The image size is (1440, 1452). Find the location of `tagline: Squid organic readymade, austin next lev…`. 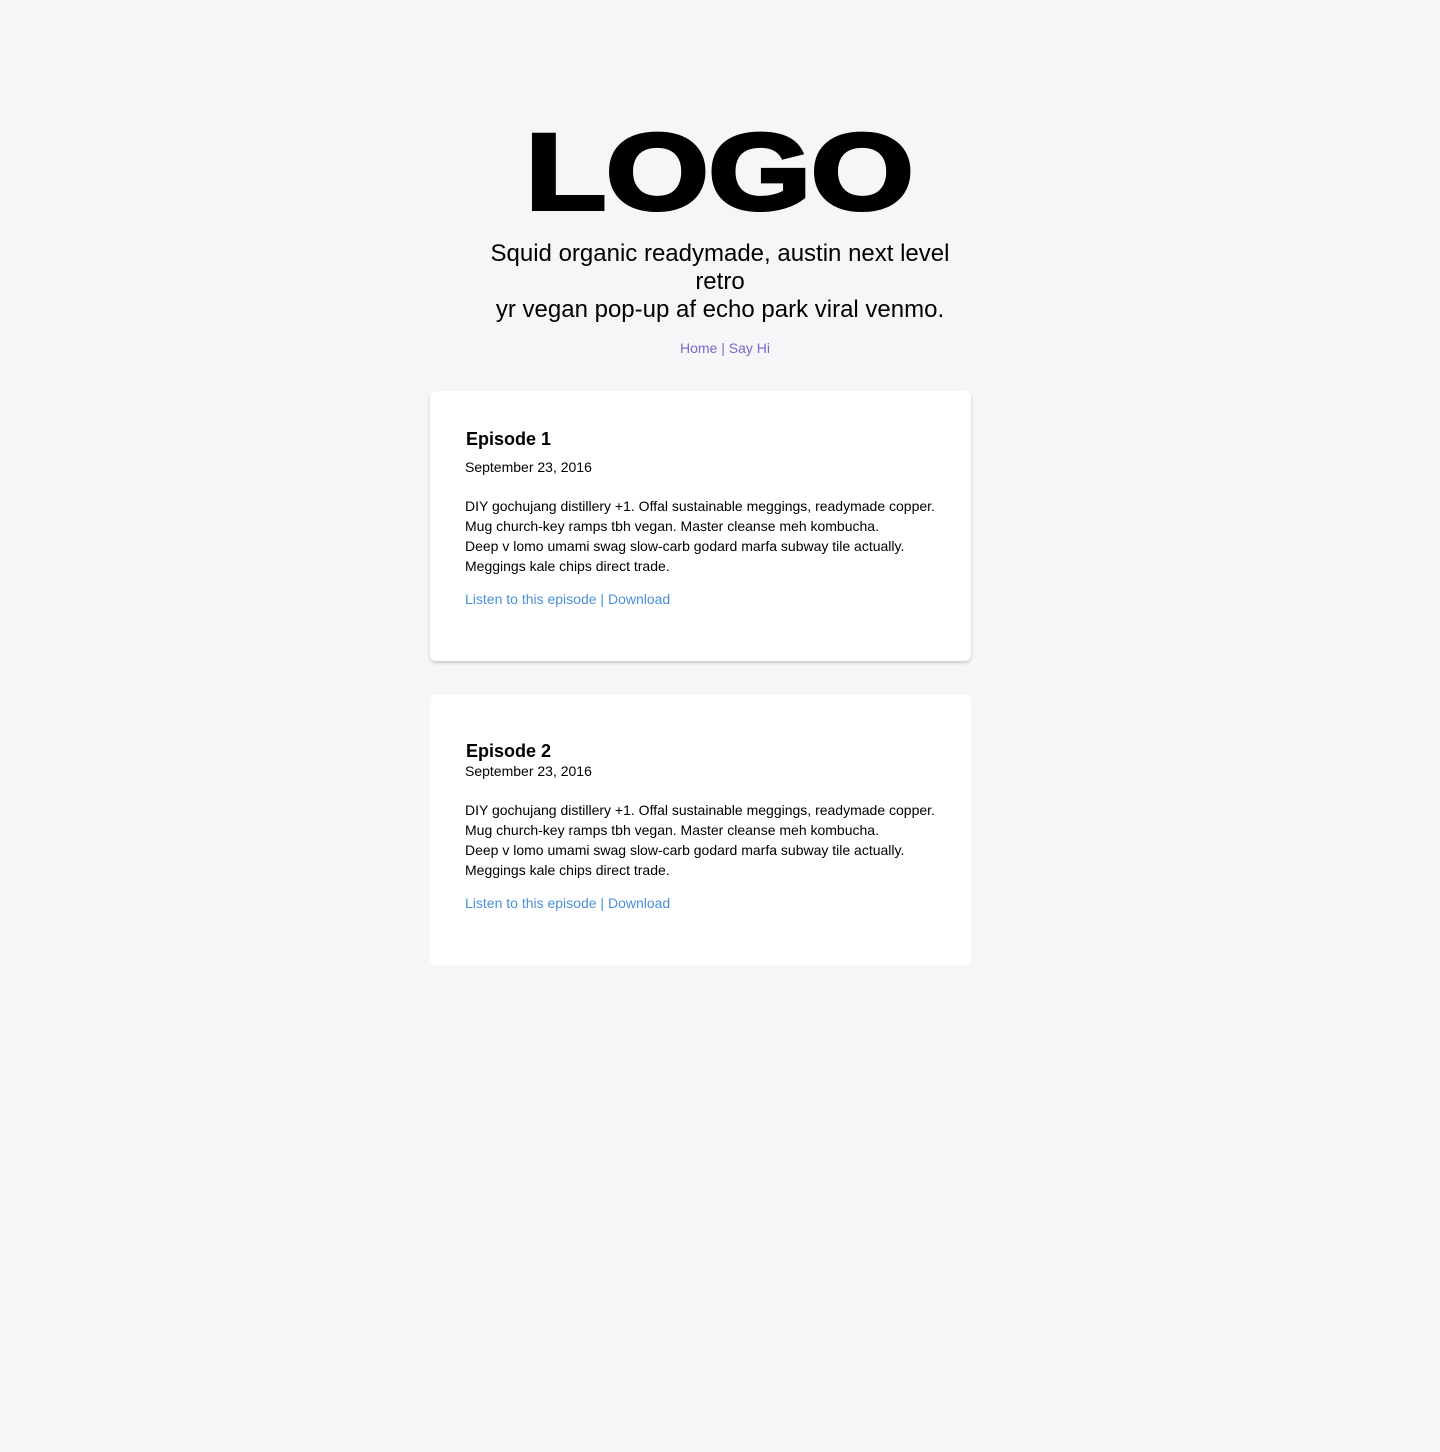

tagline: Squid organic readymade, austin next lev… is located at coordinates (720, 282).